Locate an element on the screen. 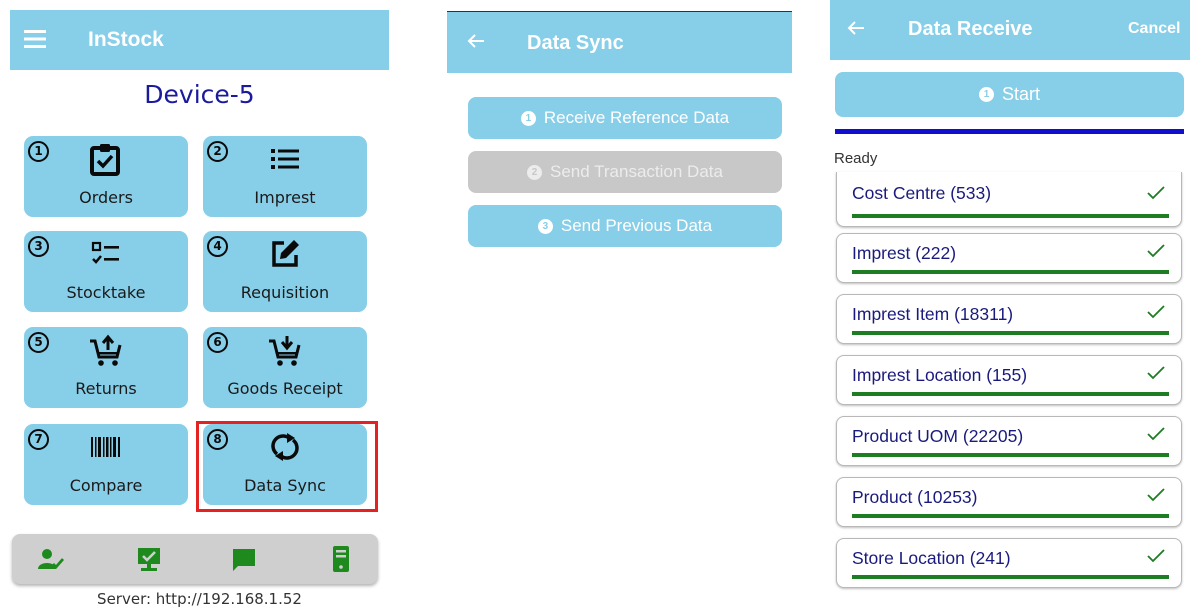  cart-download-icon is located at coordinates (285, 353).